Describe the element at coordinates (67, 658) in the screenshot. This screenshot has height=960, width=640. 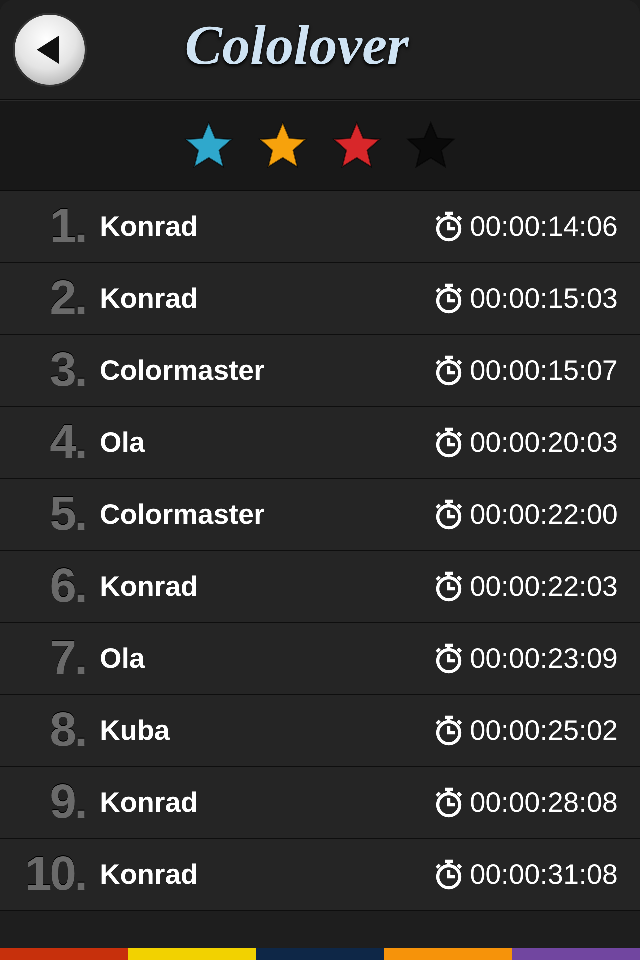
I see `rank-number: 7.` at that location.